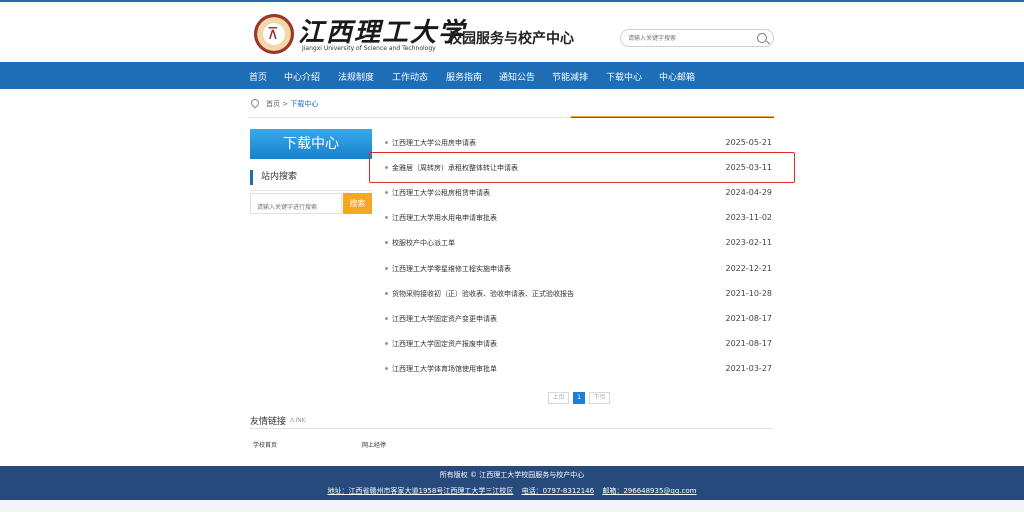 The image size is (1024, 512). I want to click on sidebar-divider, so click(311, 190).